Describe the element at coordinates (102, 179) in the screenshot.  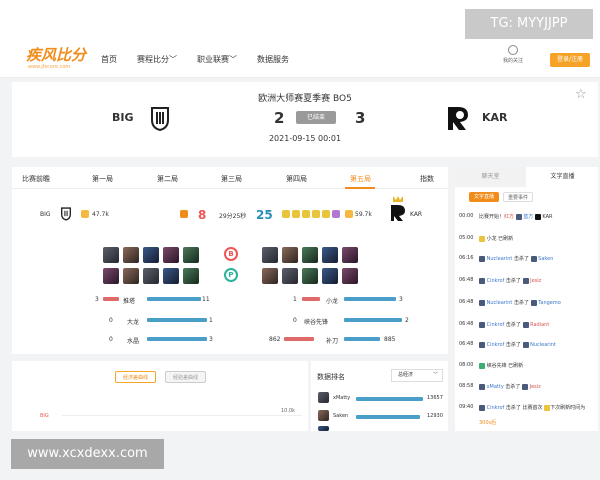
I see `tab-game-1: 第一局` at that location.